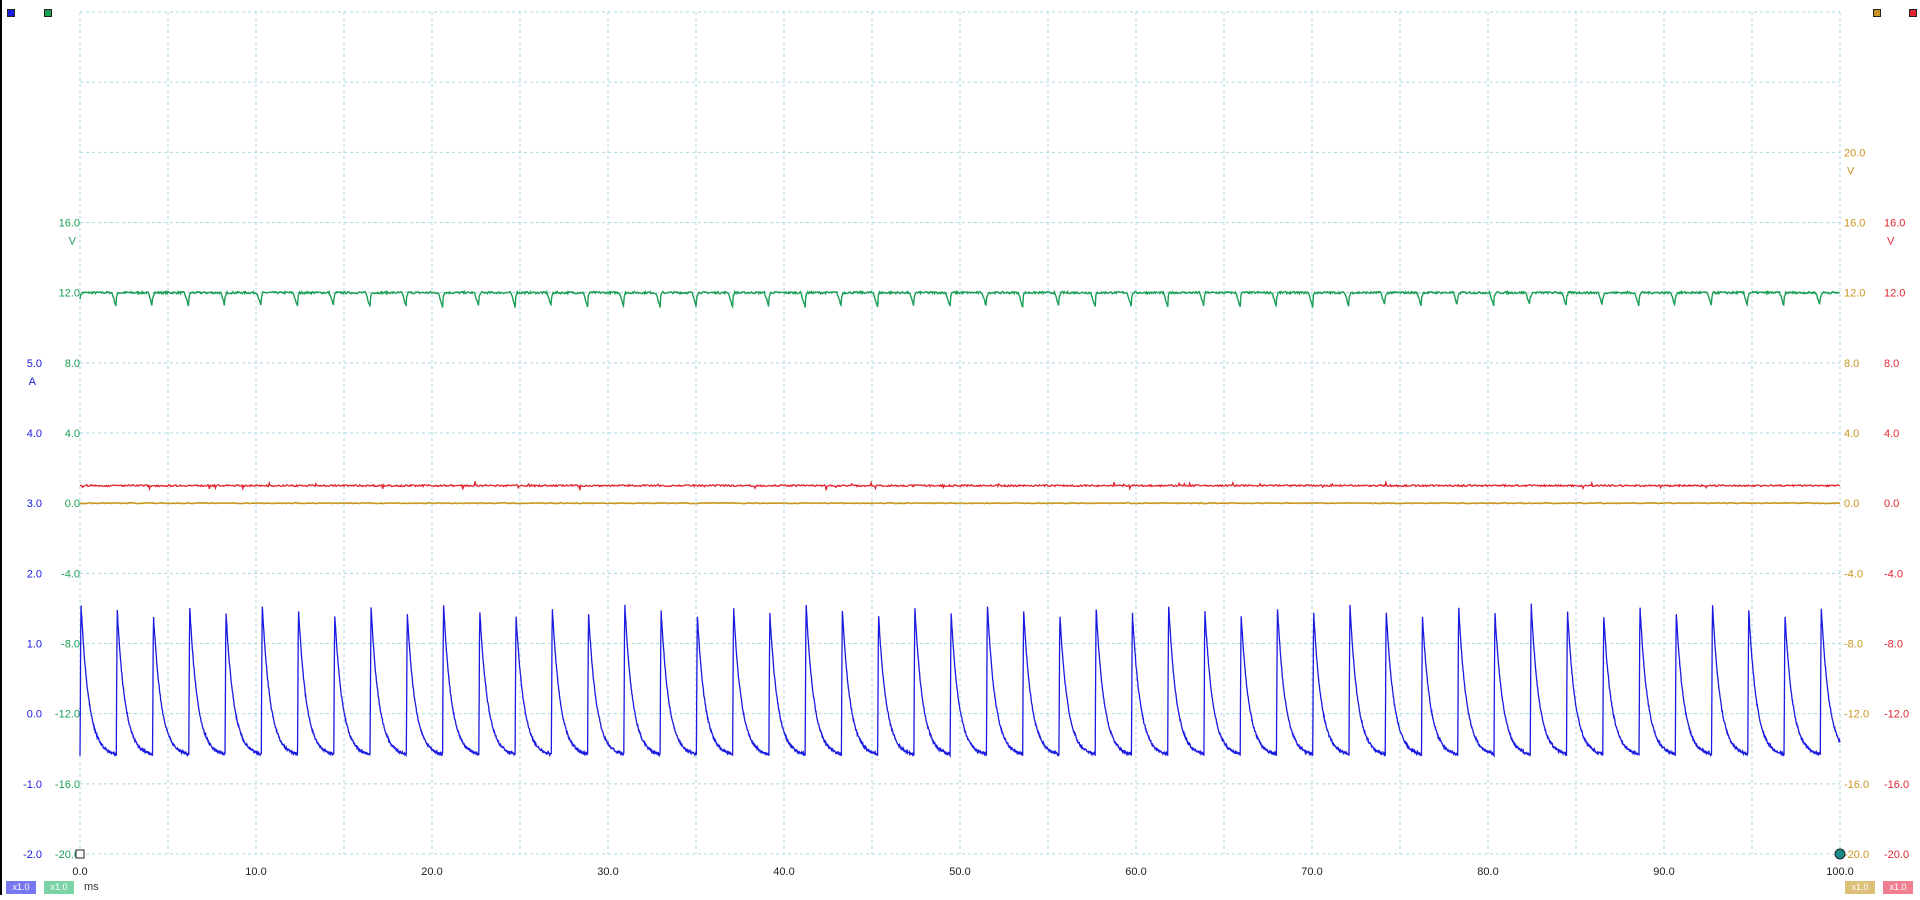 The width and height of the screenshot is (1920, 900). I want to click on x-tick-label: 80.0, so click(1487, 872).